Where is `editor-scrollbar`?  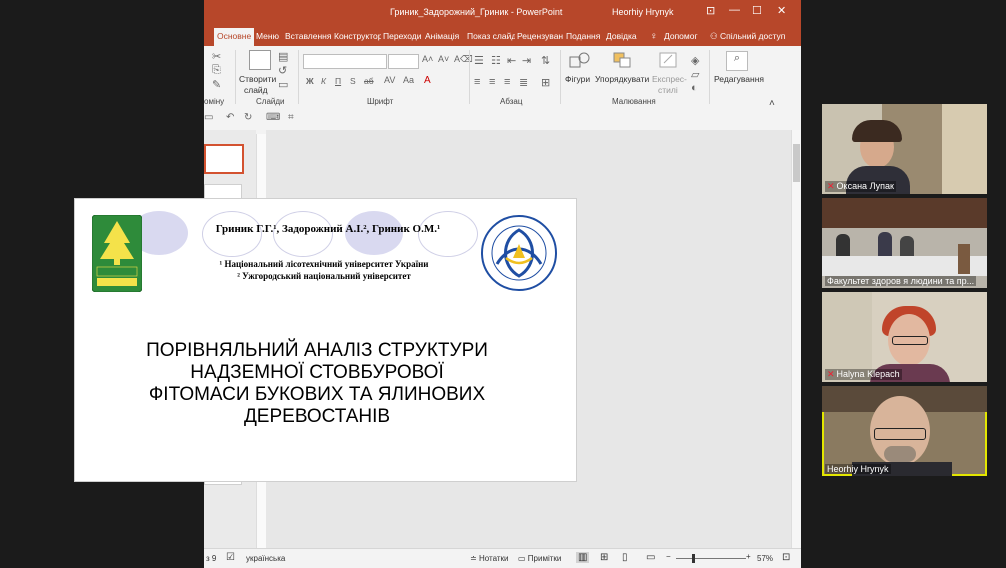
editor-scrollbar is located at coordinates (796, 339).